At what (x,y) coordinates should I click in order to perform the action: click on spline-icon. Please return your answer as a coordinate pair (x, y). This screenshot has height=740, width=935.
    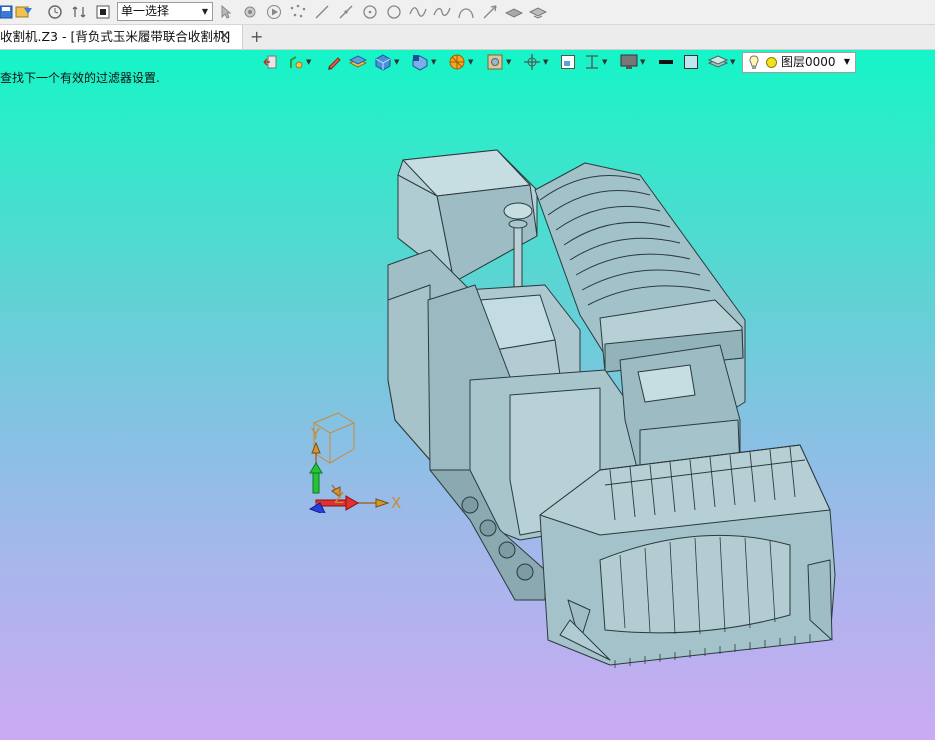
    Looking at the image, I should click on (418, 12).